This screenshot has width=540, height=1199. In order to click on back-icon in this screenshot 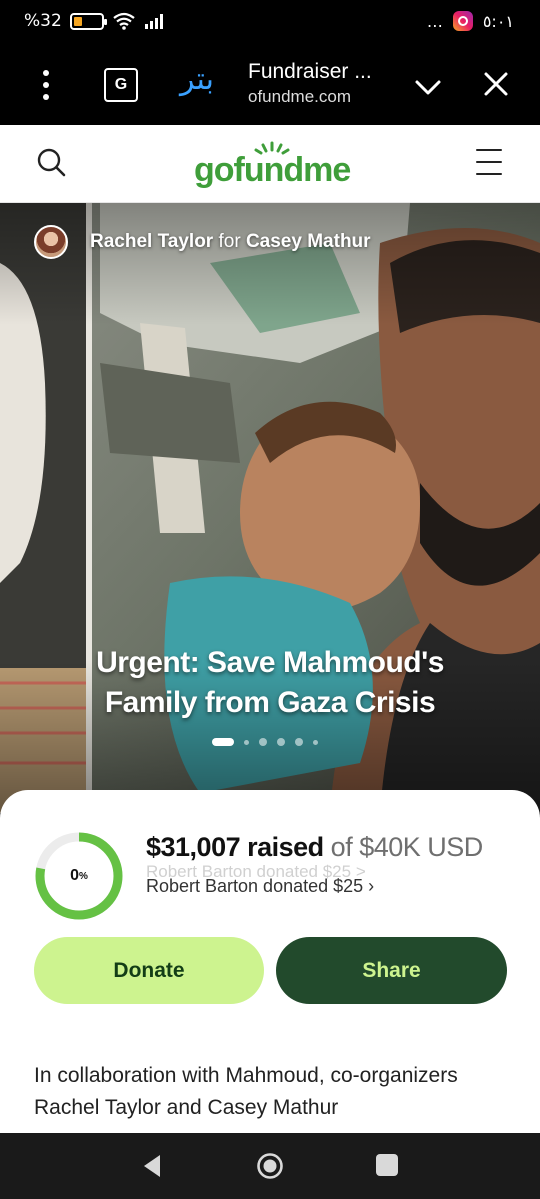, I will do `click(152, 1166)`.